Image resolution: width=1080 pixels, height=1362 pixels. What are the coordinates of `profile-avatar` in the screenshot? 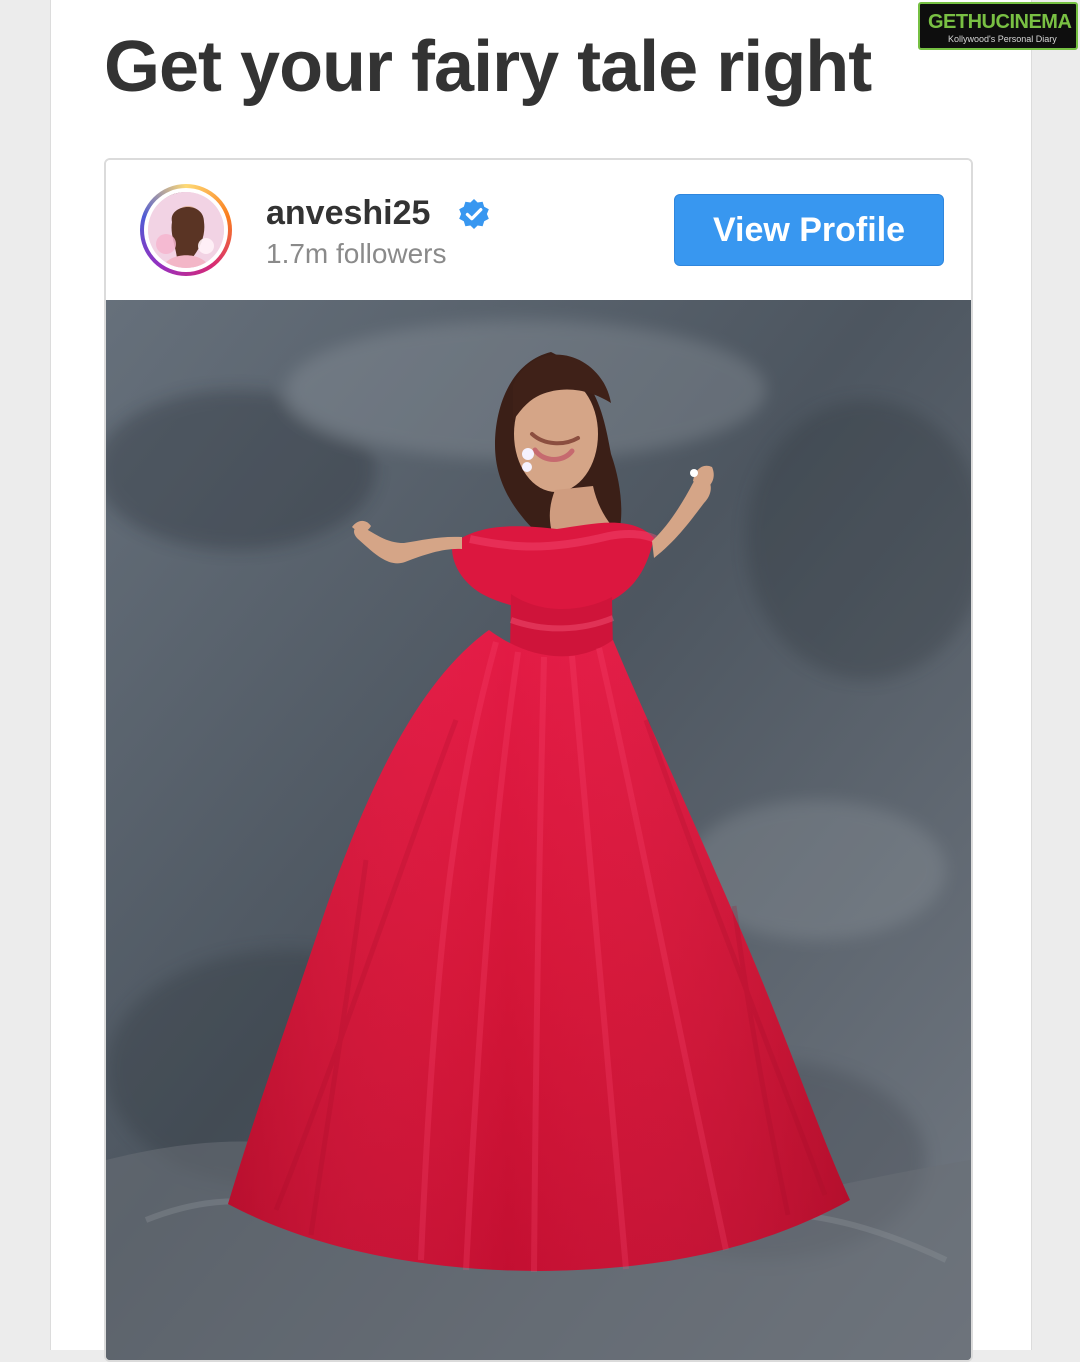 It's located at (186, 230).